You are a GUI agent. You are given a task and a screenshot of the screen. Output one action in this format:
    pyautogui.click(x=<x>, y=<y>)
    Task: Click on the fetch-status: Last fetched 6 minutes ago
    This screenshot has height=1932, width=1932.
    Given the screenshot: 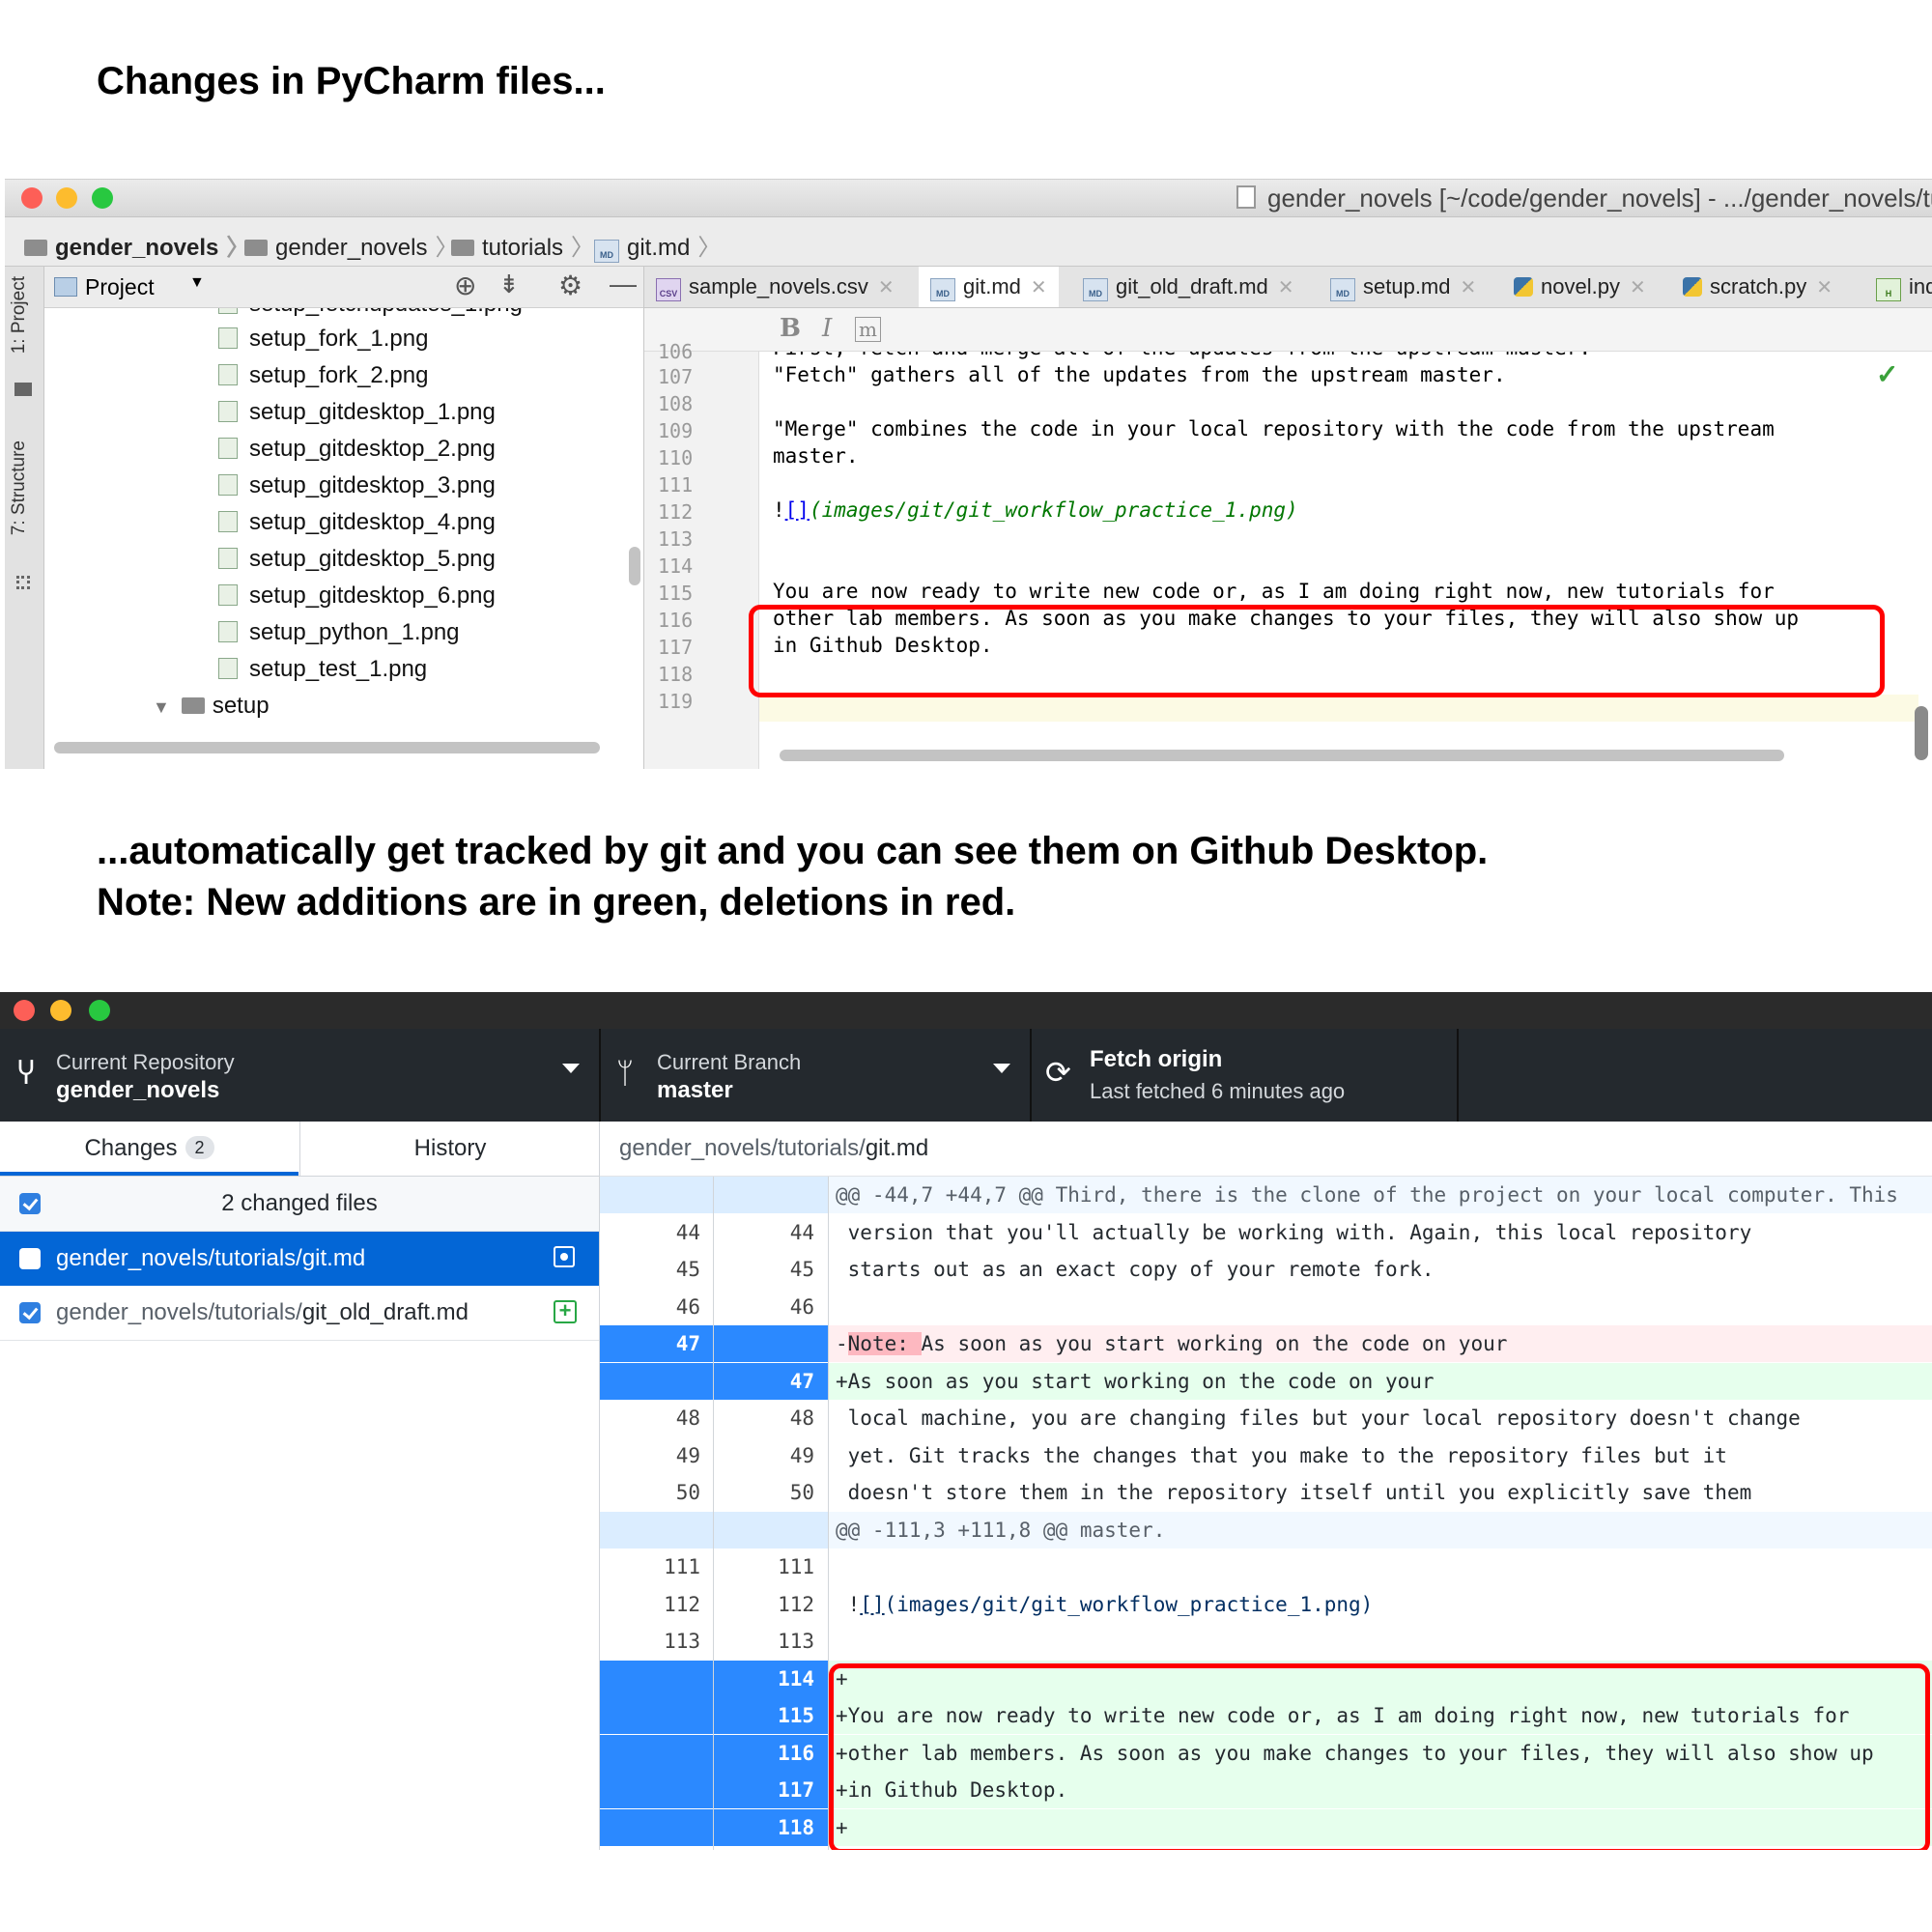 What is the action you would take?
    pyautogui.click(x=1218, y=1091)
    